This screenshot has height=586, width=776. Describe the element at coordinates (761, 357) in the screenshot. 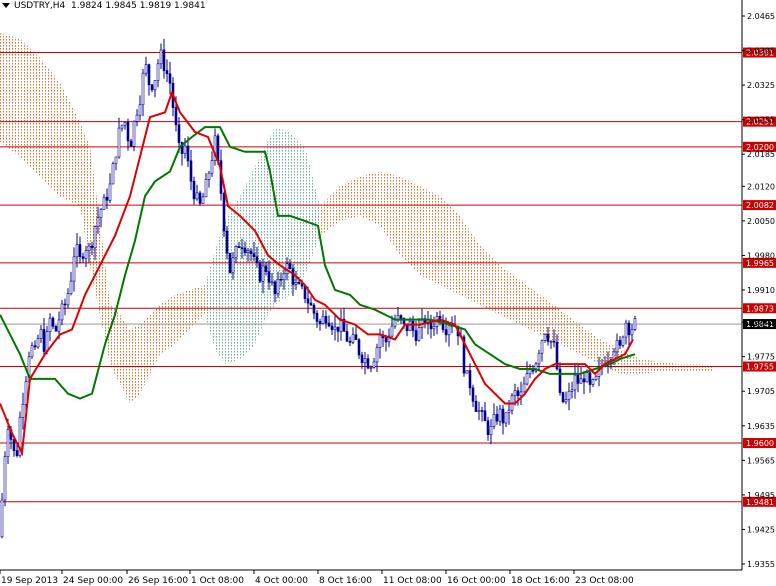

I see `y-tick-label: 1.9775` at that location.